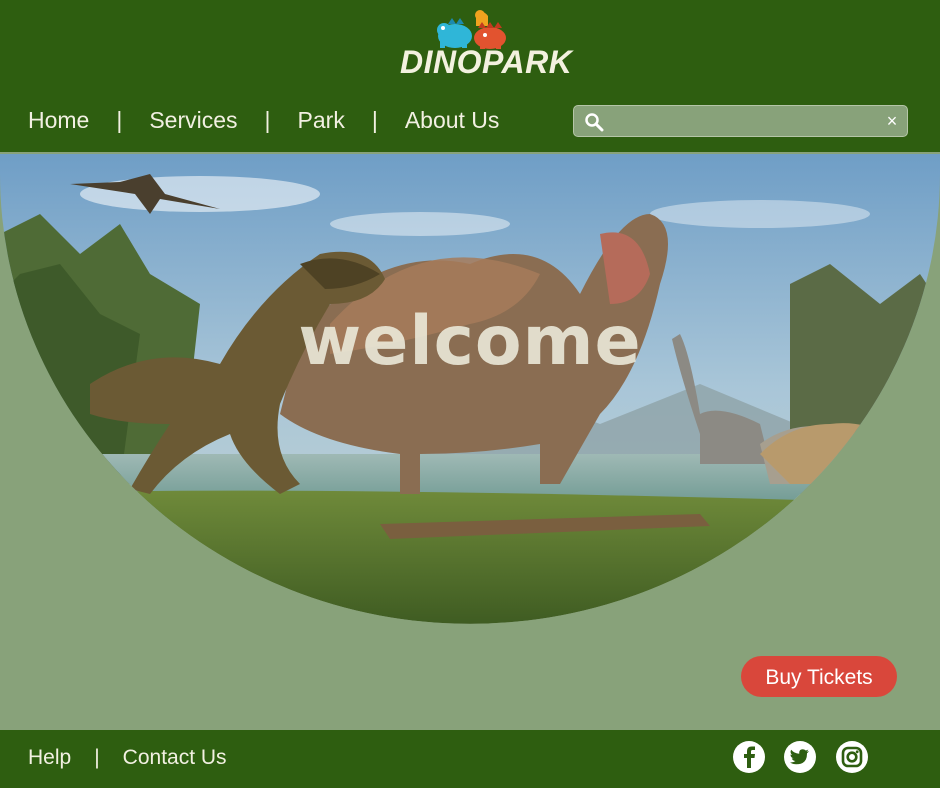 This screenshot has width=940, height=788. Describe the element at coordinates (852, 757) in the screenshot. I see `instagram-icon` at that location.